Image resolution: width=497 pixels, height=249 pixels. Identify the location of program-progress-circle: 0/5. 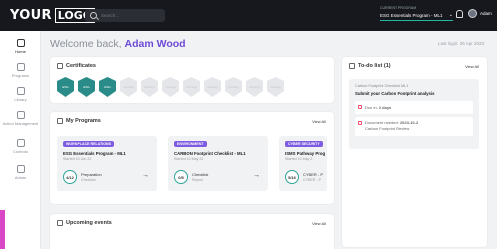
(181, 177).